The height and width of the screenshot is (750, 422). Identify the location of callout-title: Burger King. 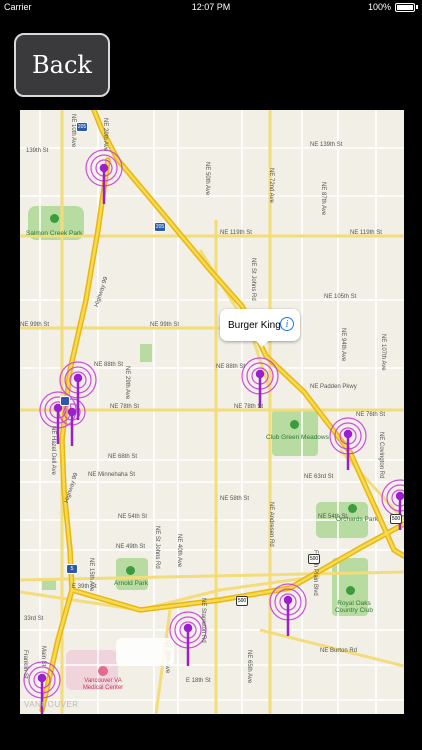
(254, 325).